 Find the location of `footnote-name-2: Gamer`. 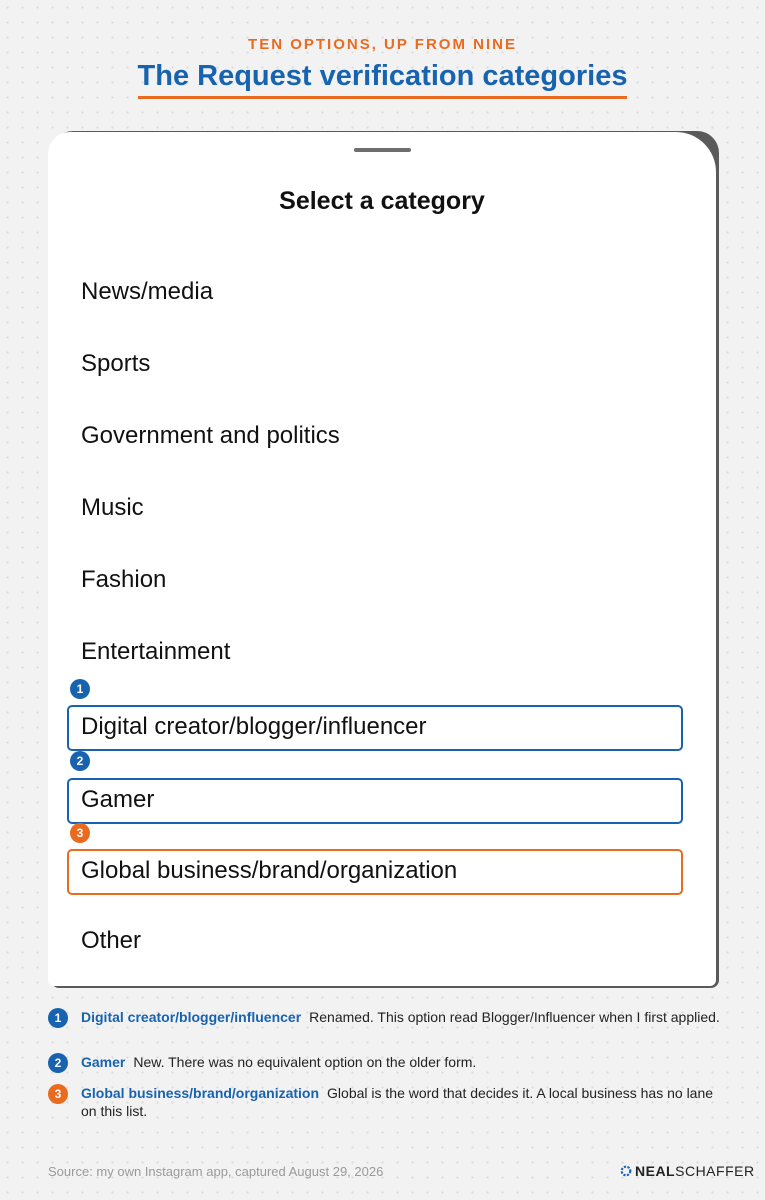

footnote-name-2: Gamer is located at coordinates (103, 1062).